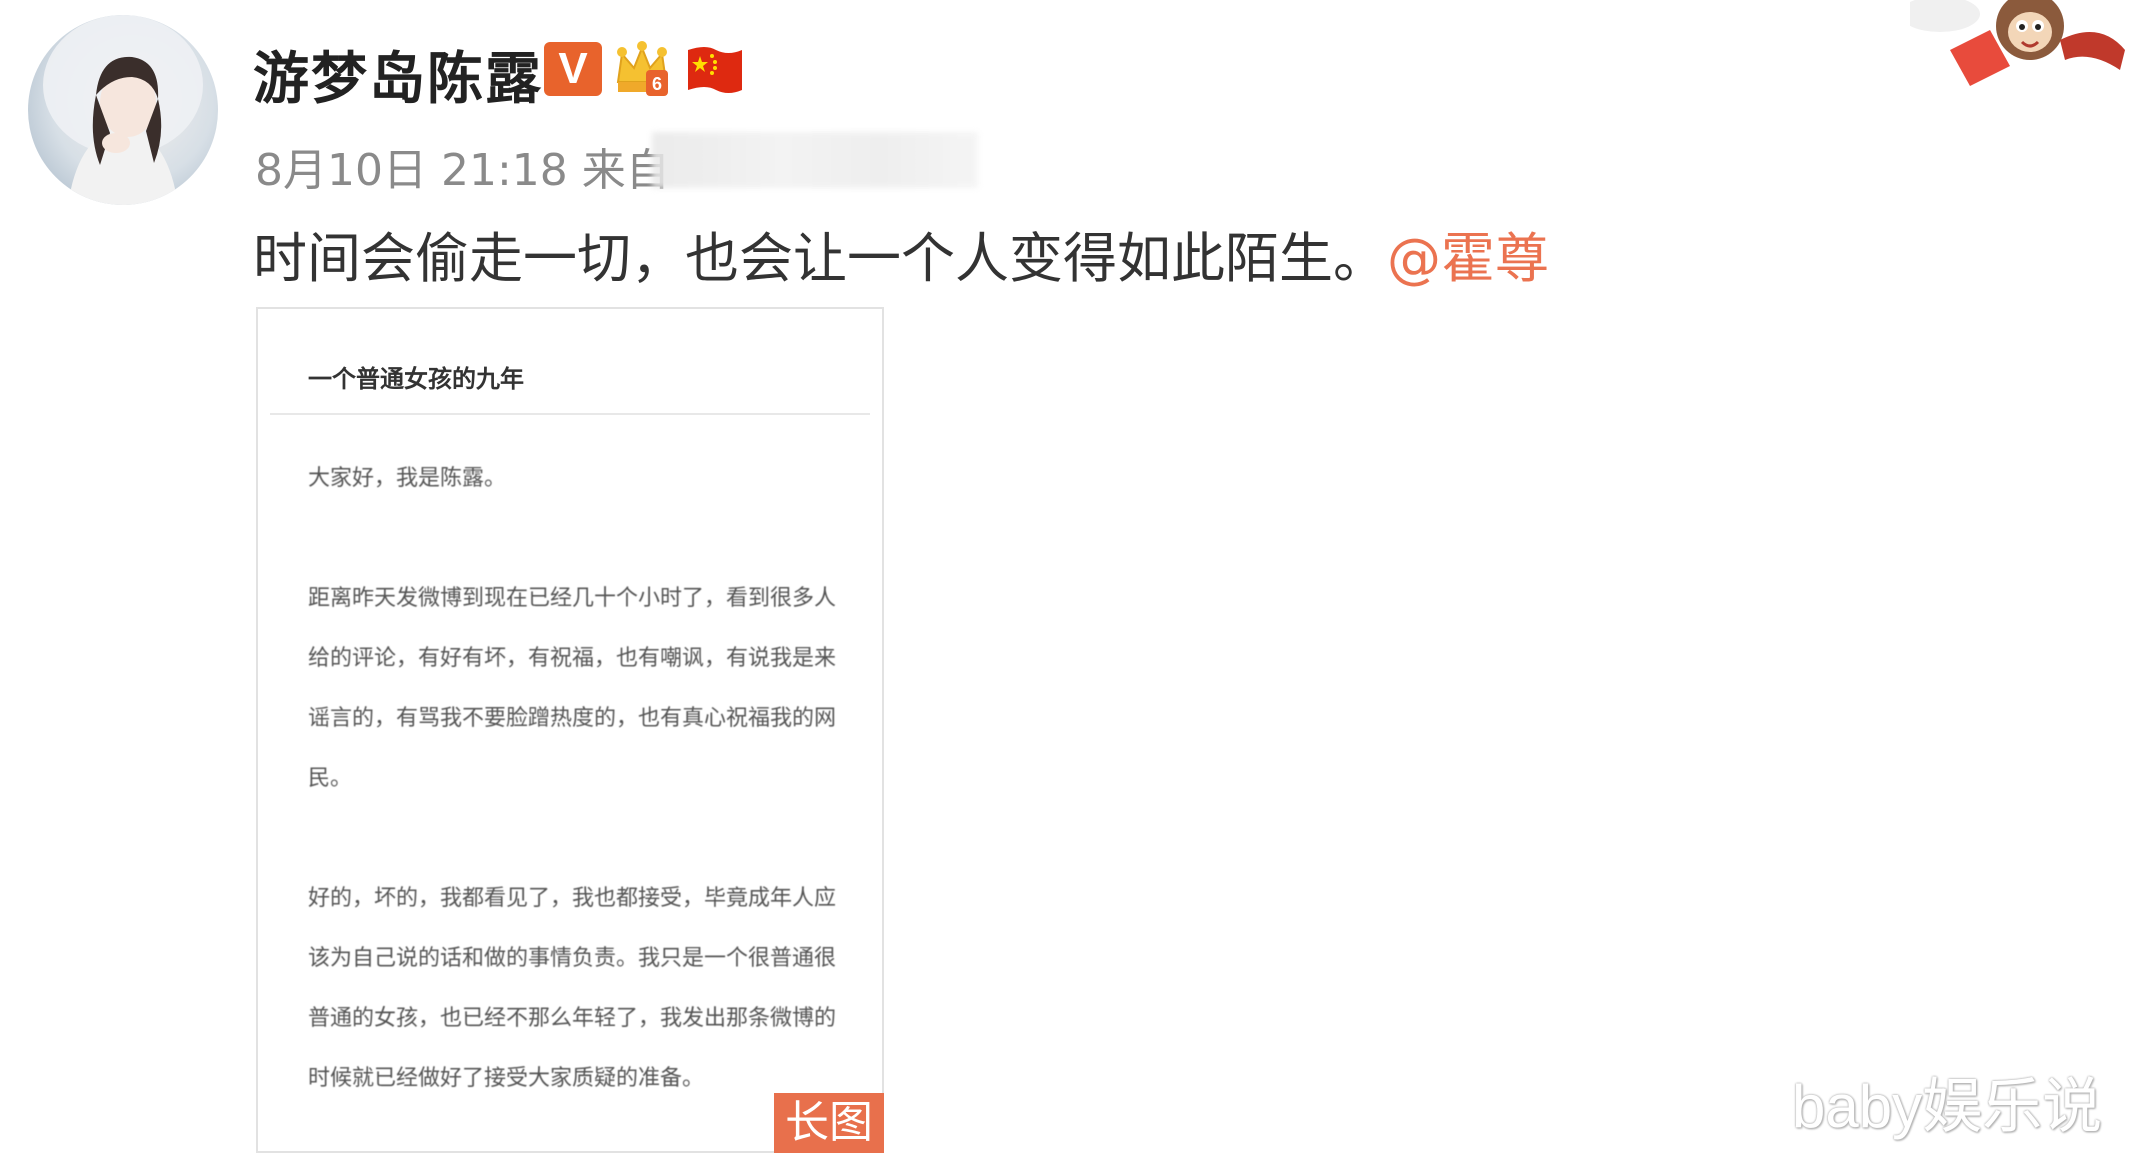  What do you see at coordinates (570, 414) in the screenshot?
I see `card-divider` at bounding box center [570, 414].